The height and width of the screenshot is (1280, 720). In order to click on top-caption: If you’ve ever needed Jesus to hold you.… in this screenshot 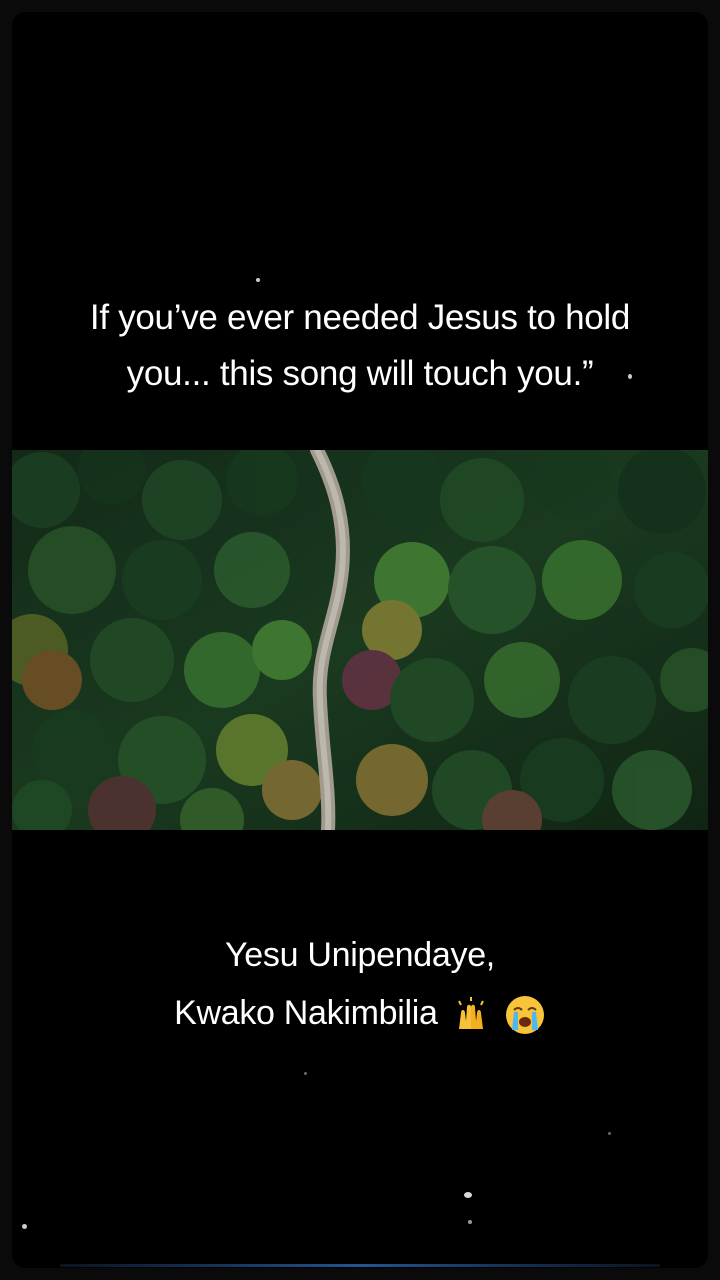, I will do `click(360, 346)`.